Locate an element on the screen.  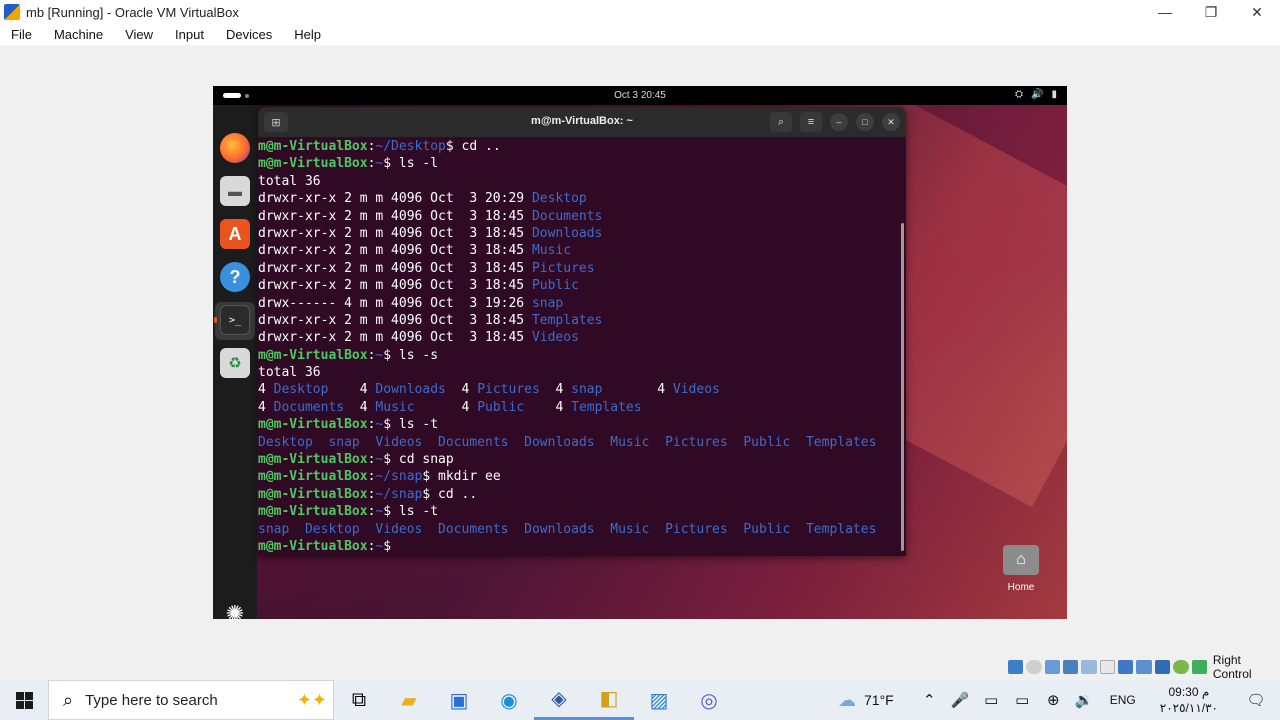
clock-time: 09:30 م is located at coordinates (1189, 692).